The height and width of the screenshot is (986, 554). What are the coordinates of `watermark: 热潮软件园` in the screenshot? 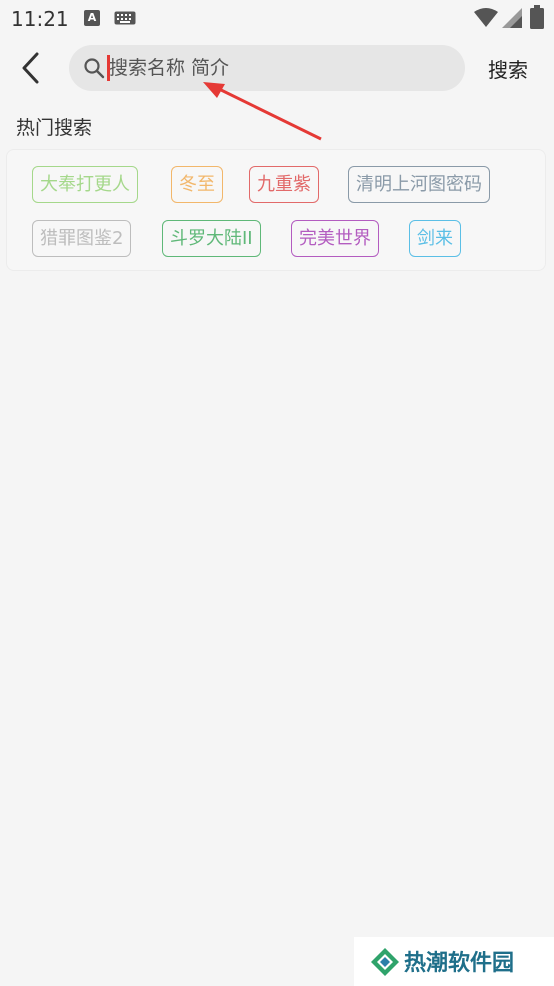 It's located at (454, 961).